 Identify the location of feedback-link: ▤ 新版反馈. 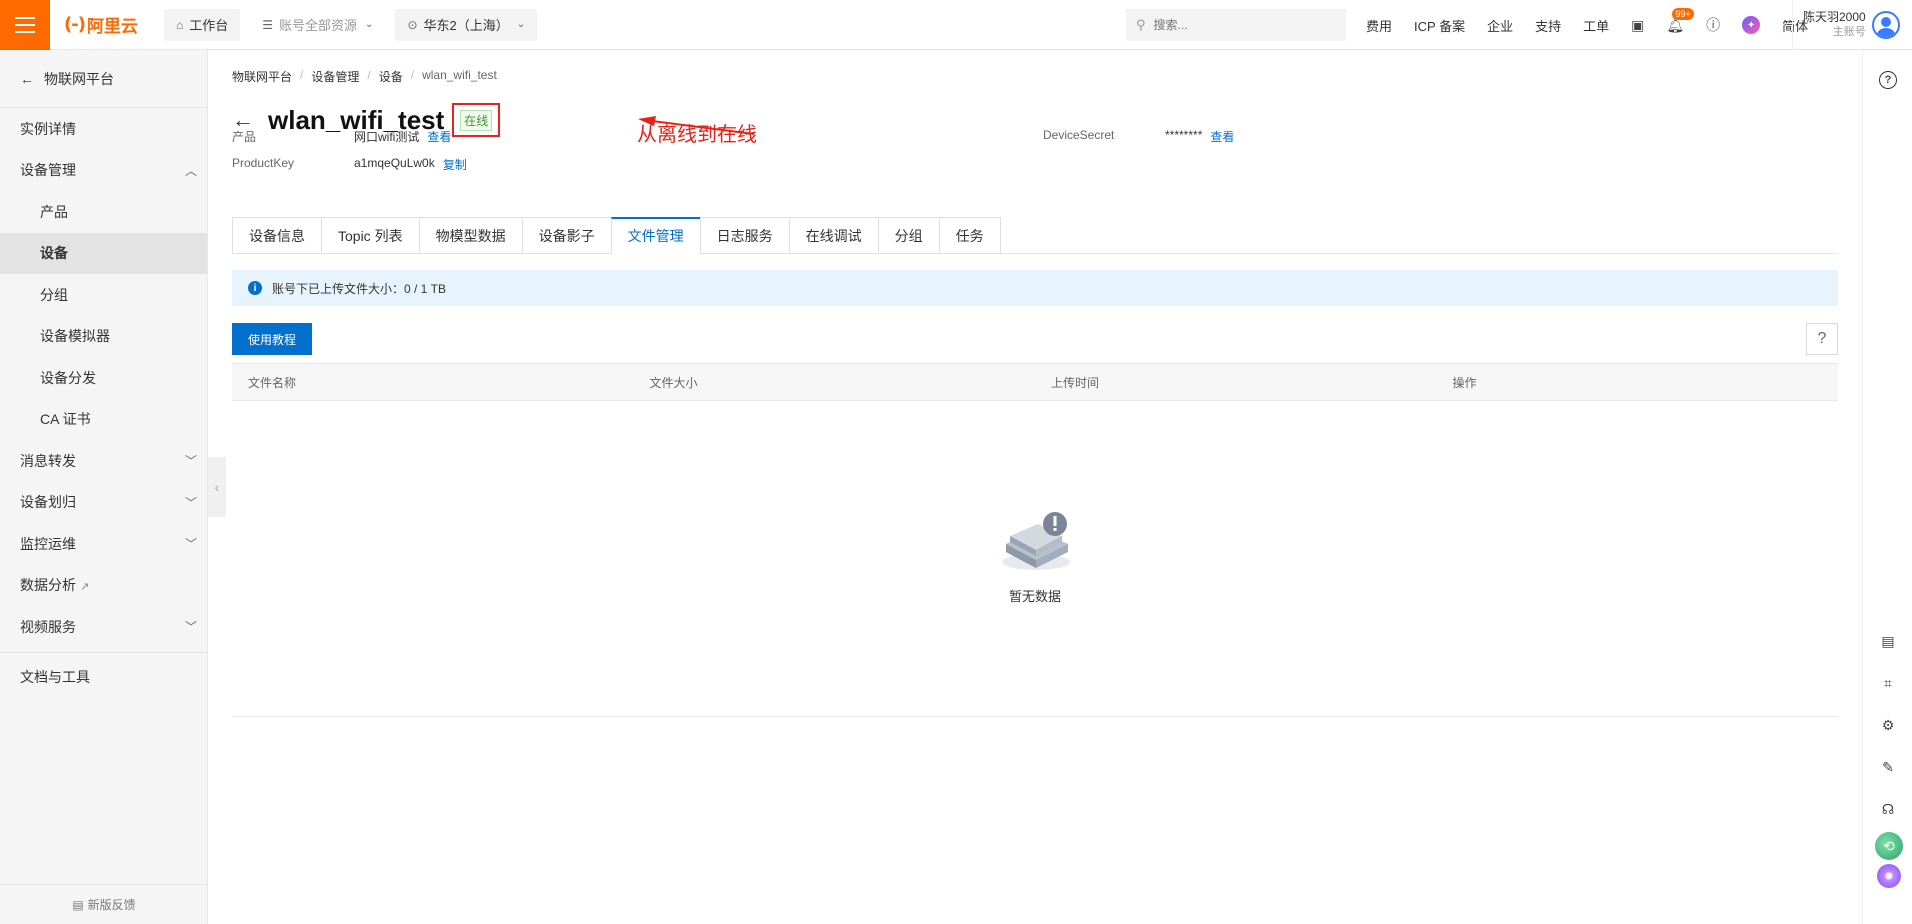
(104, 904).